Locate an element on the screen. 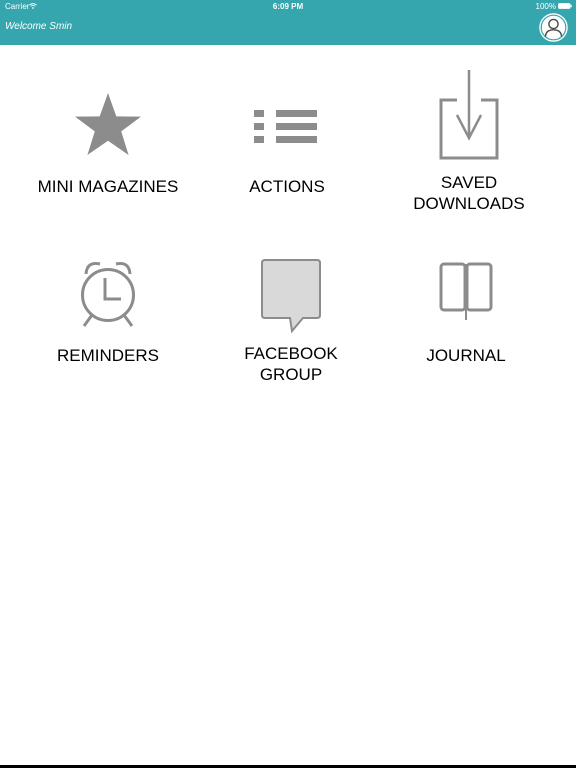  tile-mini-magazines: MINI MAGAZINES is located at coordinates (108, 144).